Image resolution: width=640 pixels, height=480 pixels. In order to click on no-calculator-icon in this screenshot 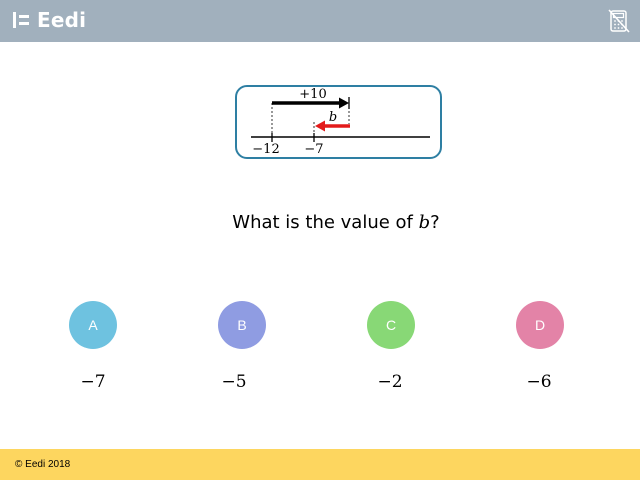, I will do `click(619, 21)`.